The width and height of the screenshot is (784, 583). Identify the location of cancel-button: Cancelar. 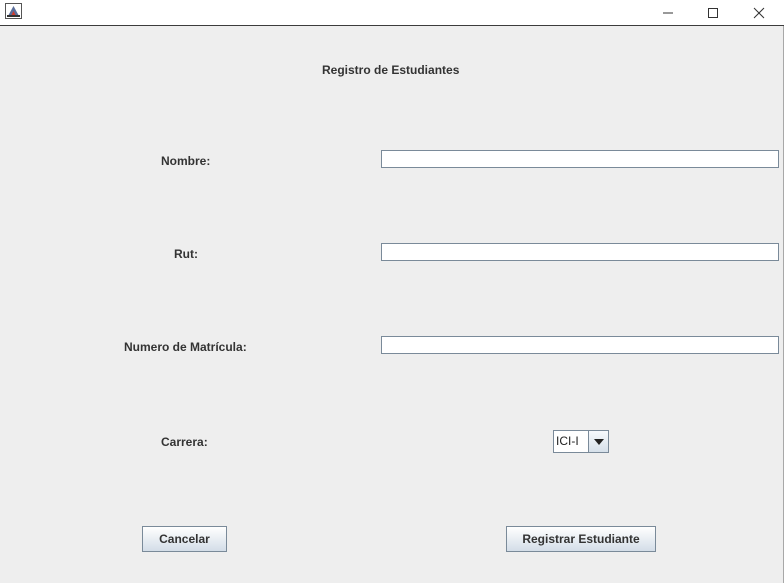
(184, 539).